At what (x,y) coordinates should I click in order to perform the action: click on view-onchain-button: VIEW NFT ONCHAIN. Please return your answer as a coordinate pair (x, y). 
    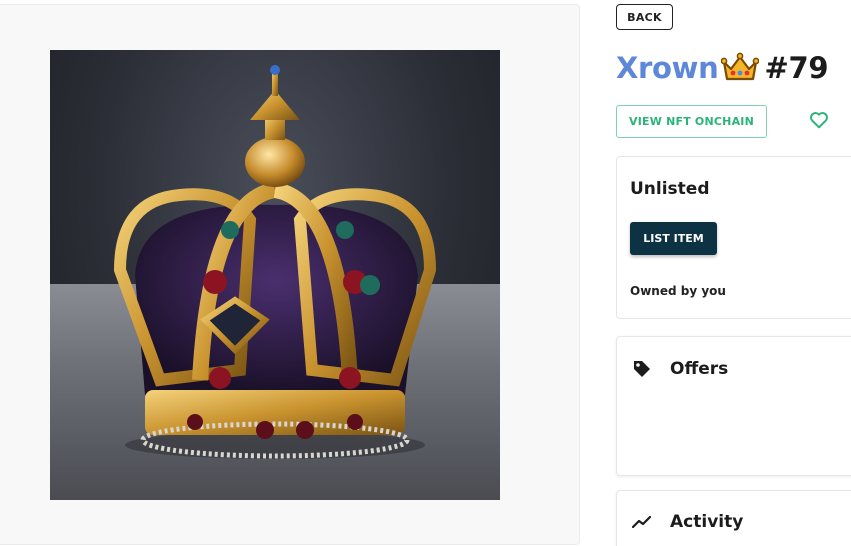
    Looking at the image, I should click on (691, 121).